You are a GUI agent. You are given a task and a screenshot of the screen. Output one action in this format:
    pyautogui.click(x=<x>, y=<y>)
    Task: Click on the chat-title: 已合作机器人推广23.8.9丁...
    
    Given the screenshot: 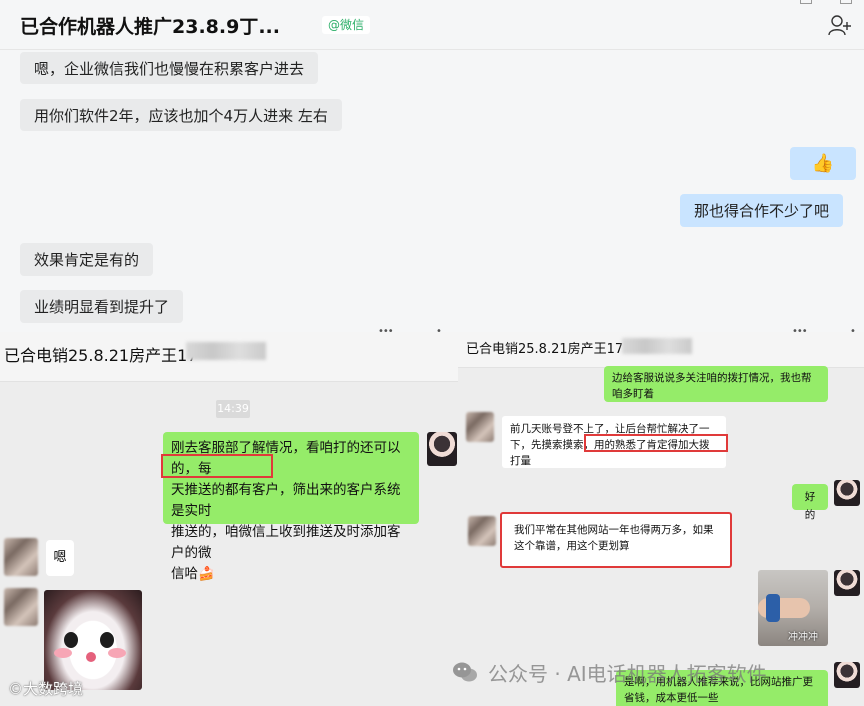 What is the action you would take?
    pyautogui.click(x=150, y=27)
    